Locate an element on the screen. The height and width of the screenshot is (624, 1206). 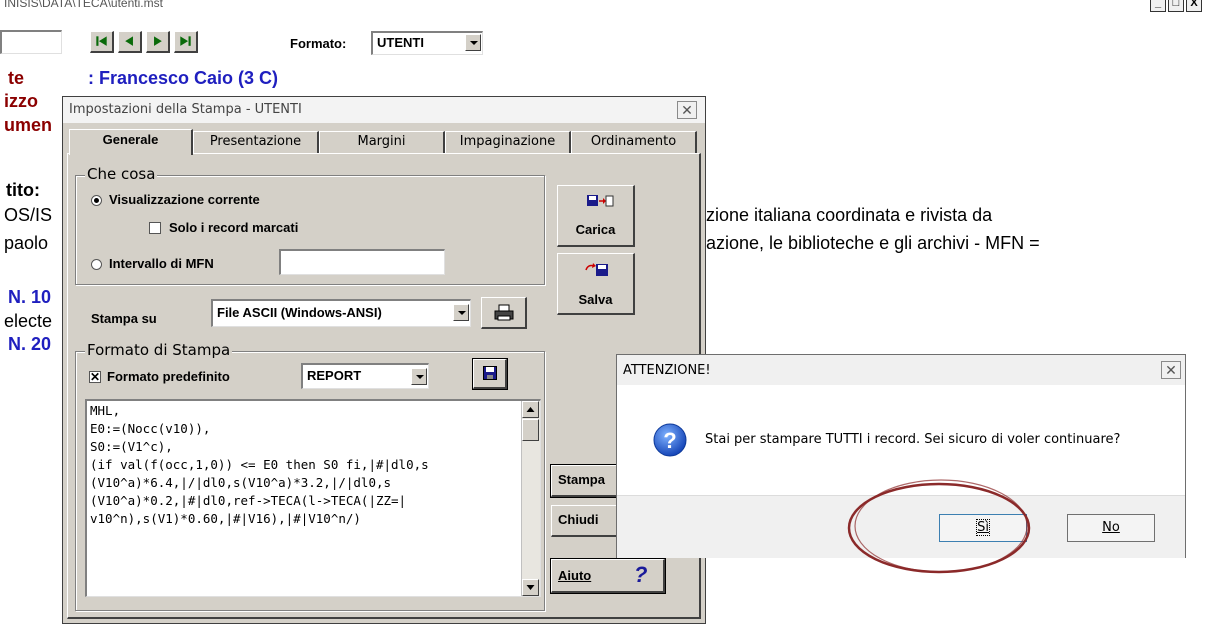
stampa-su-value: File ASCII (Windows-ANSI) is located at coordinates (299, 312).